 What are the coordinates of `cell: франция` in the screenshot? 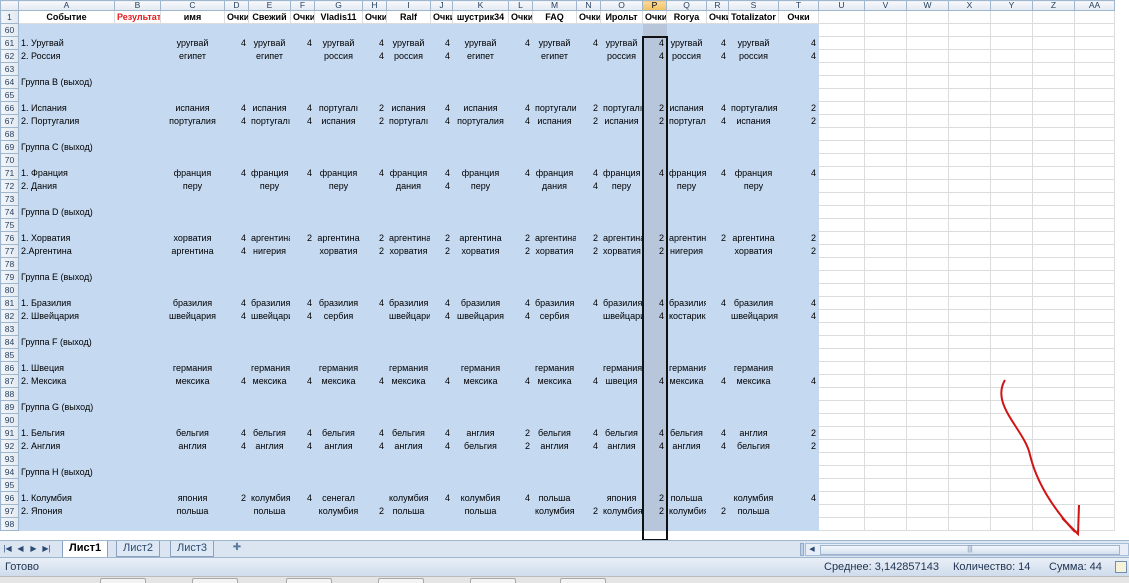 It's located at (554, 173).